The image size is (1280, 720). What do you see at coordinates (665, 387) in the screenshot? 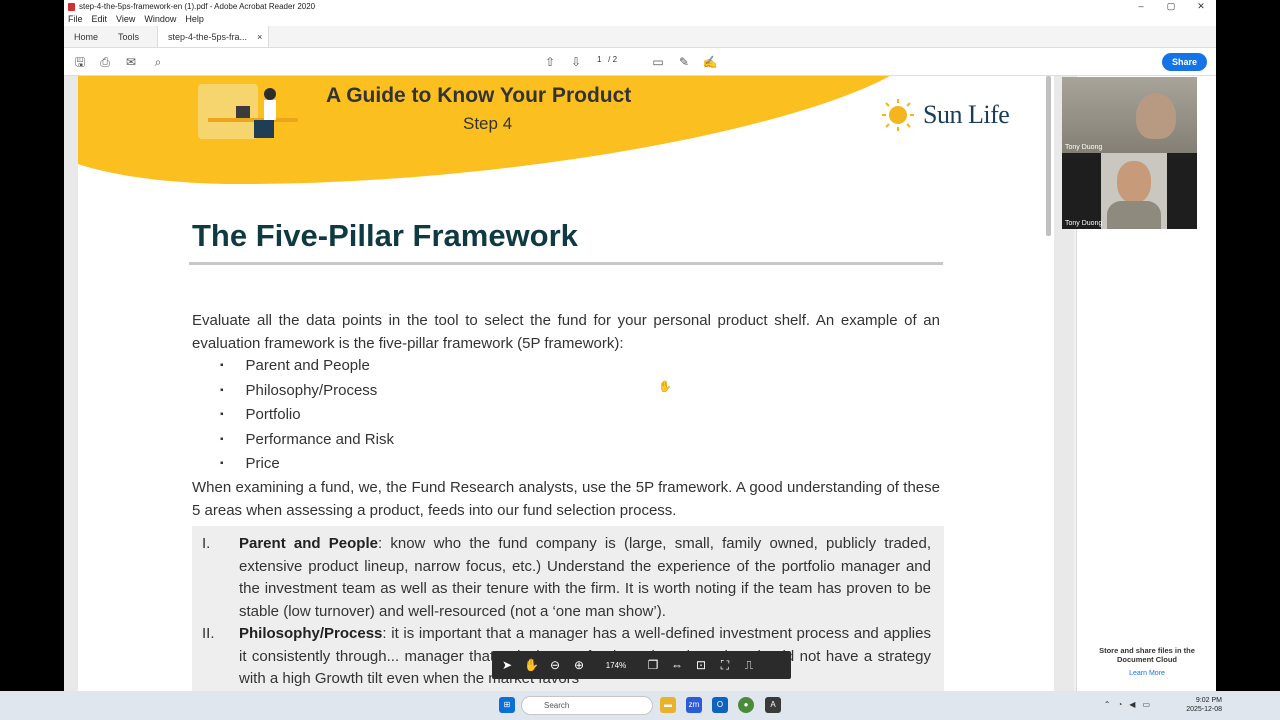
I see `hand-cursor-icon: ✋` at bounding box center [665, 387].